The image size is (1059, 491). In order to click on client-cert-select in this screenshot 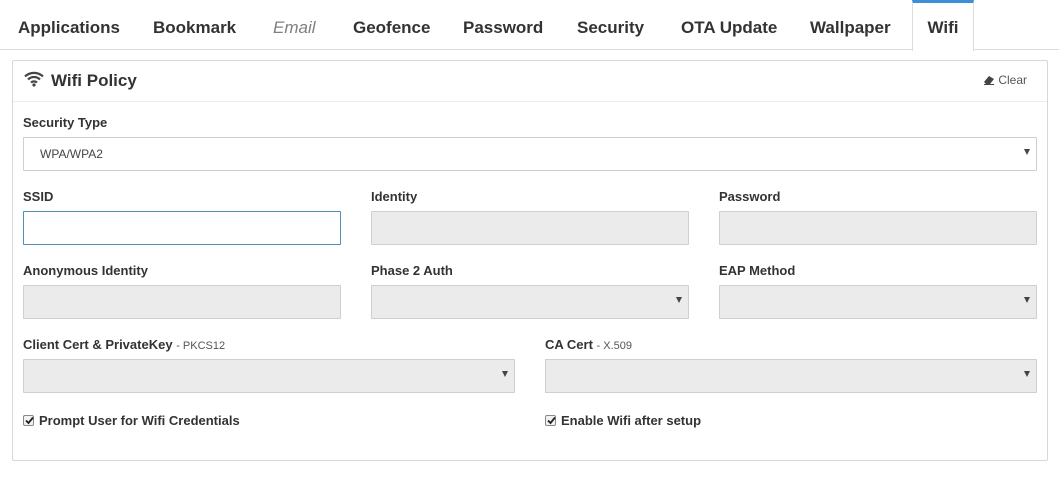, I will do `click(269, 376)`.